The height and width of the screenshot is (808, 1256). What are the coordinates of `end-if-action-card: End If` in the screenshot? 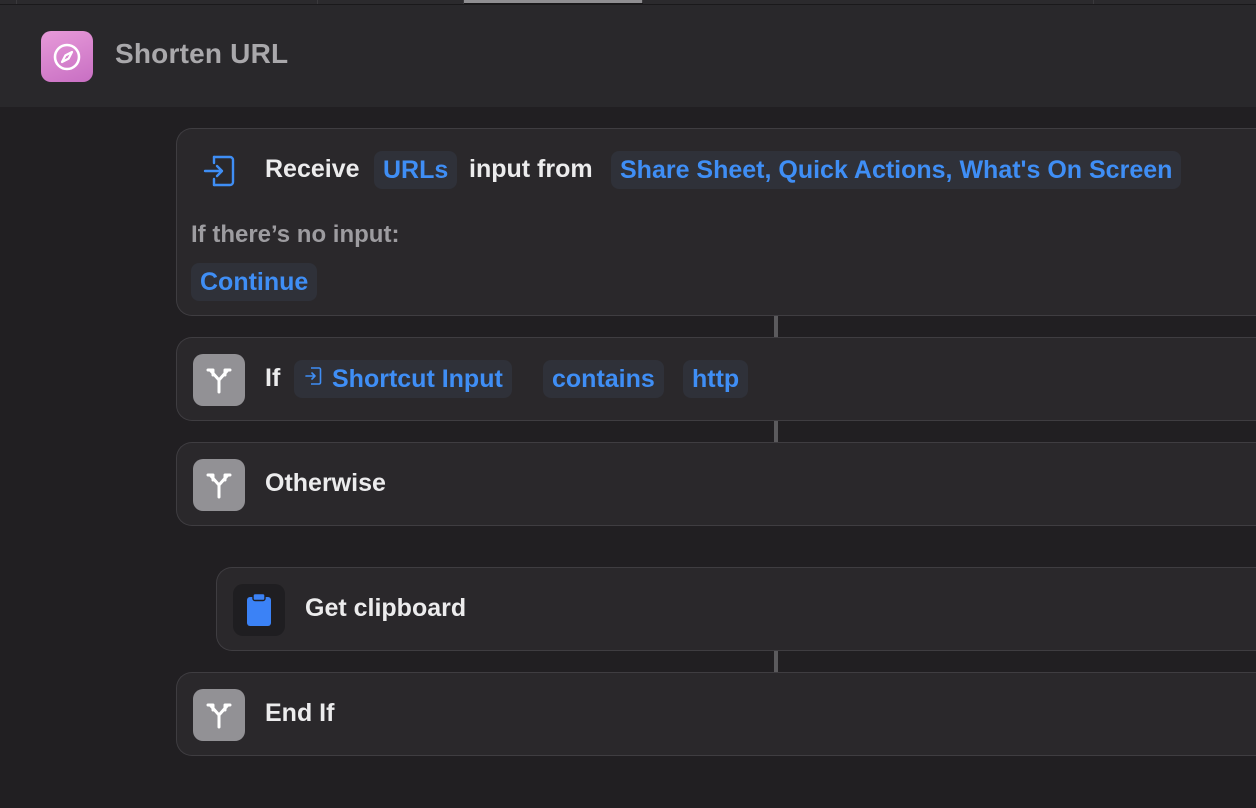 It's located at (716, 714).